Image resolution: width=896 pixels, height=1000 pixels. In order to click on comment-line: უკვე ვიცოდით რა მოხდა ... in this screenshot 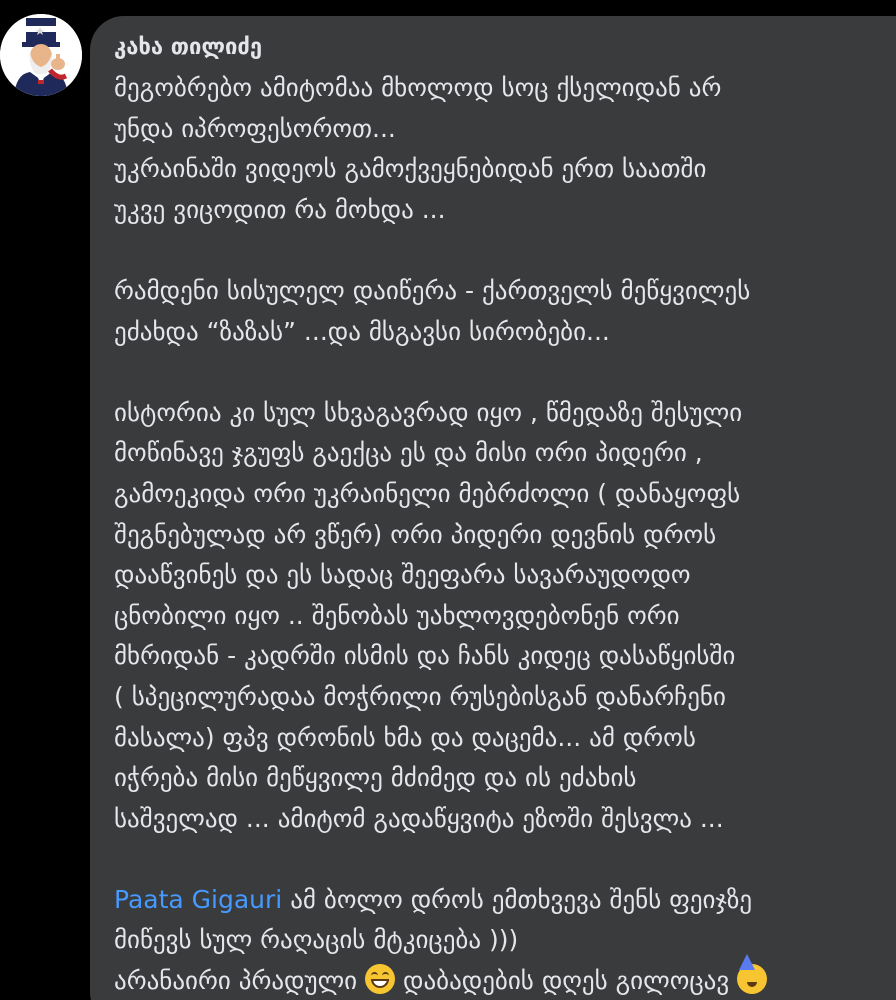, I will do `click(280, 209)`.